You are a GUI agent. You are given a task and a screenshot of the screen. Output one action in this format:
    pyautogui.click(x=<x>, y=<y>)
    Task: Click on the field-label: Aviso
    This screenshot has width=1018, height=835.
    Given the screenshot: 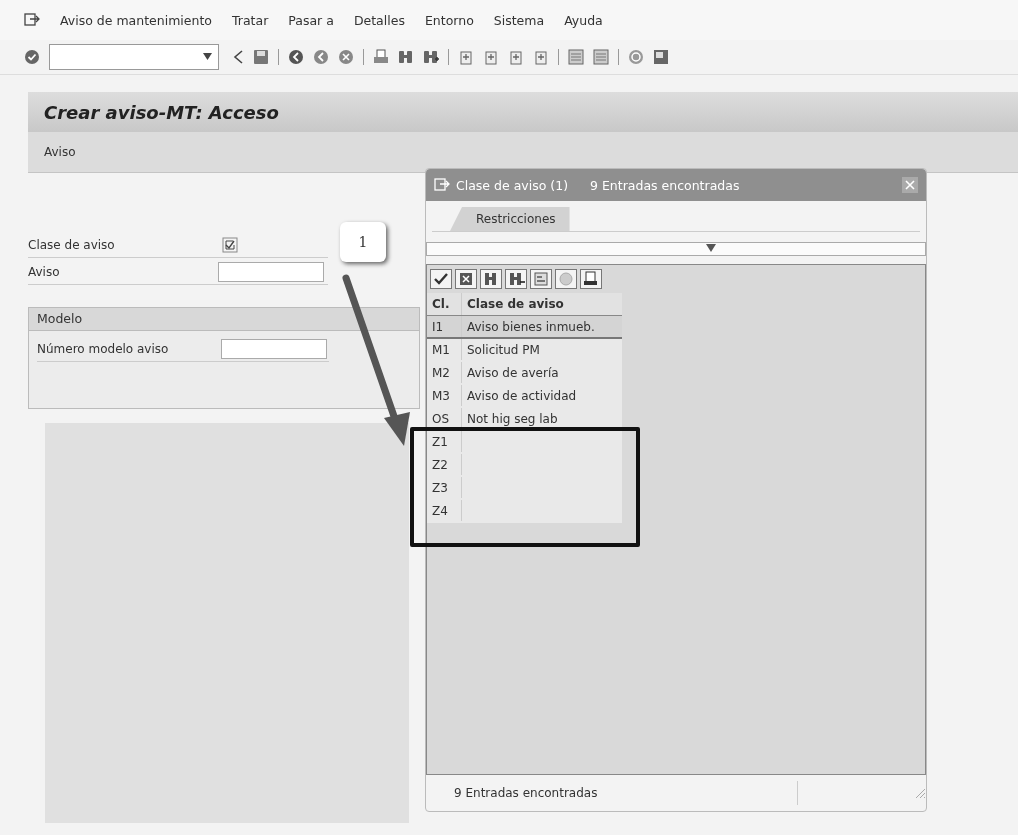 What is the action you would take?
    pyautogui.click(x=44, y=272)
    